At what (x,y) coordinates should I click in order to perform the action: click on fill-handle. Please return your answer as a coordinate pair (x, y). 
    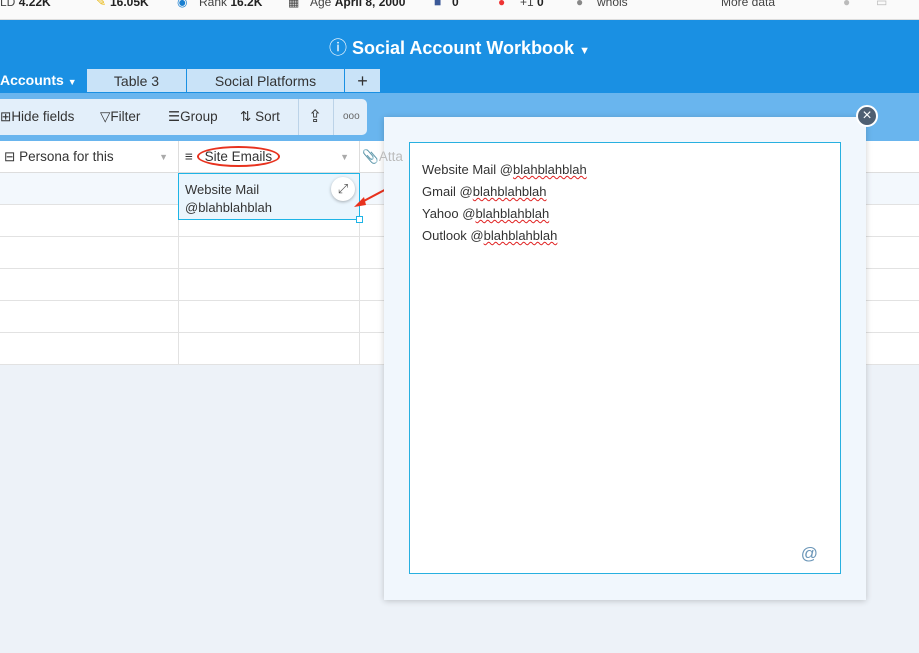
    Looking at the image, I should click on (359, 219).